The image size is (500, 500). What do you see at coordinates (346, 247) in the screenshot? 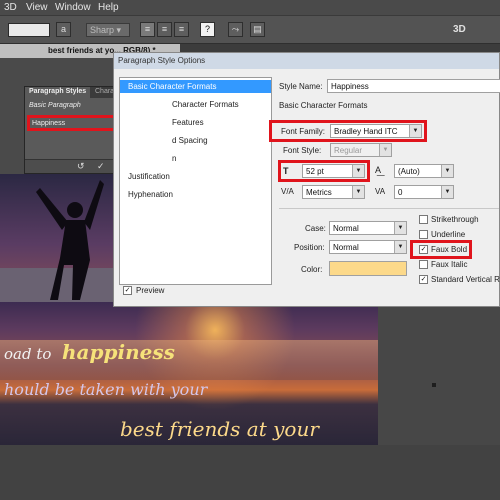
I see `position-value: Normal` at bounding box center [346, 247].